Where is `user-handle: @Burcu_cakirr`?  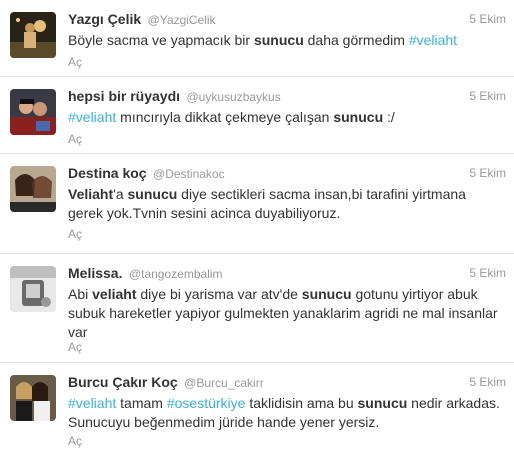
user-handle: @Burcu_cakirr is located at coordinates (224, 383).